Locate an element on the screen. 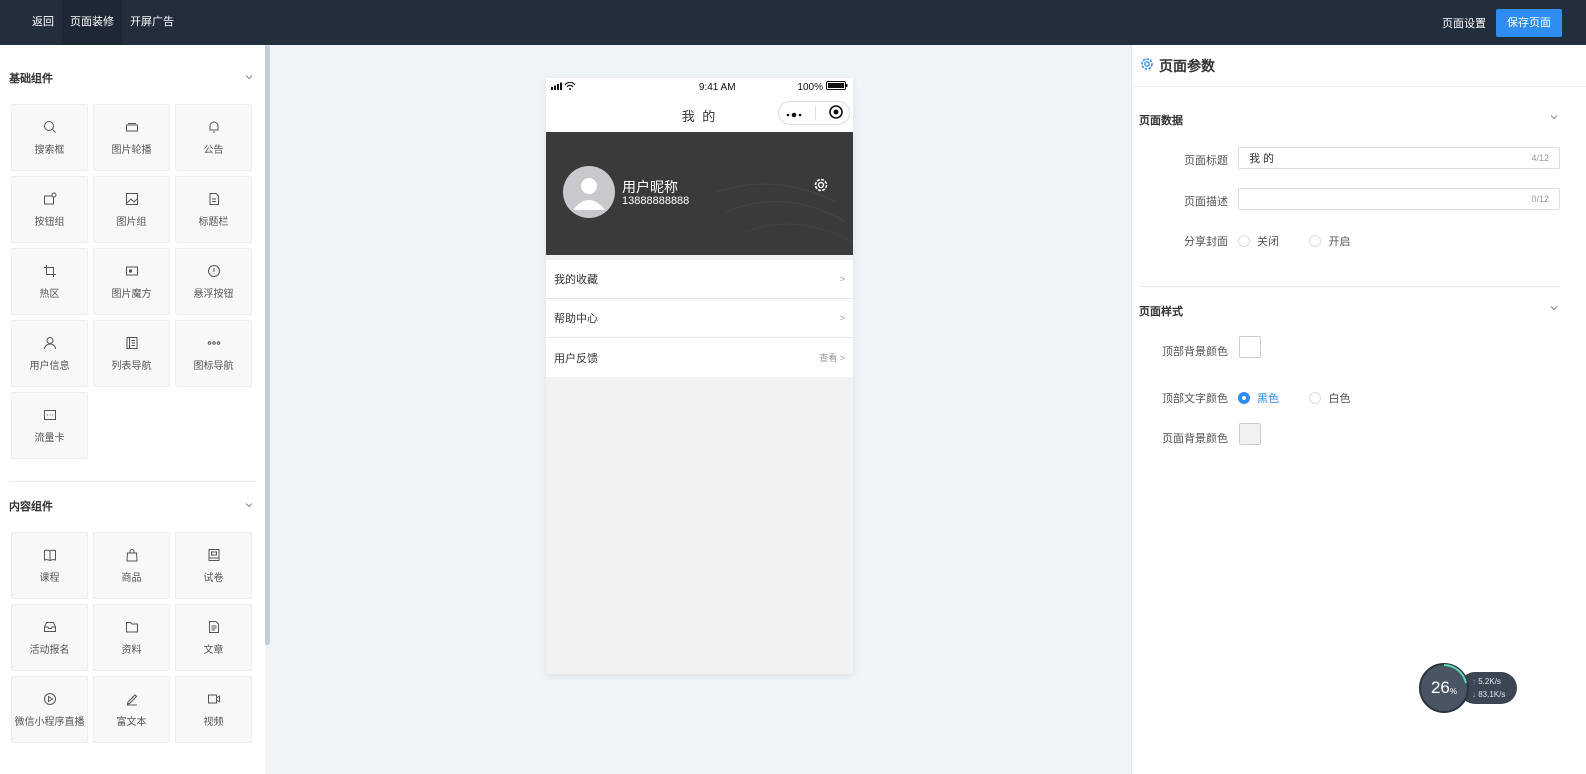 Image resolution: width=1586 pixels, height=774 pixels. basic-components-header: 基础组件 is located at coordinates (131, 78).